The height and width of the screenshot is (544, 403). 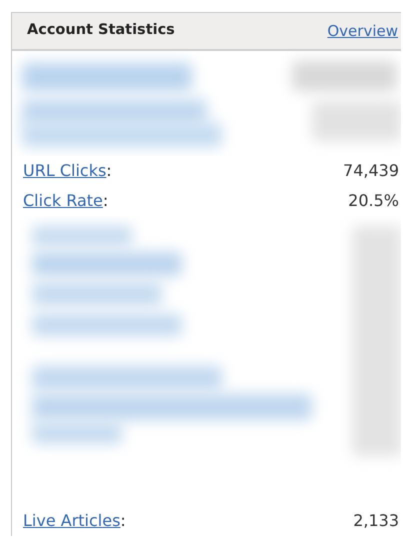 What do you see at coordinates (376, 521) in the screenshot?
I see `stat-value: 2,133` at bounding box center [376, 521].